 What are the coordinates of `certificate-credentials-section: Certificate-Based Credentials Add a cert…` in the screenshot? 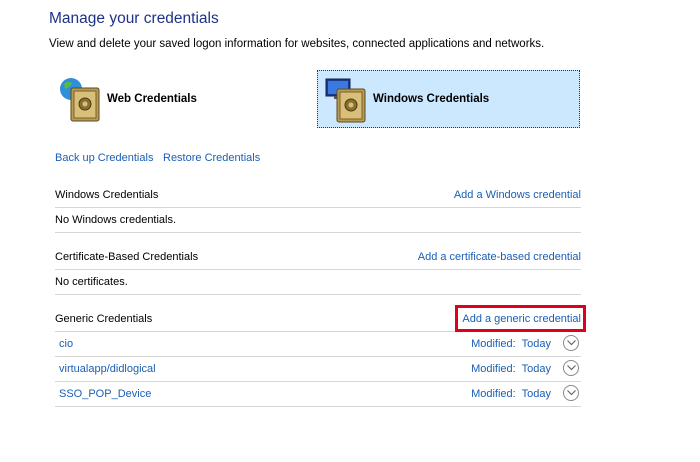 It's located at (318, 270).